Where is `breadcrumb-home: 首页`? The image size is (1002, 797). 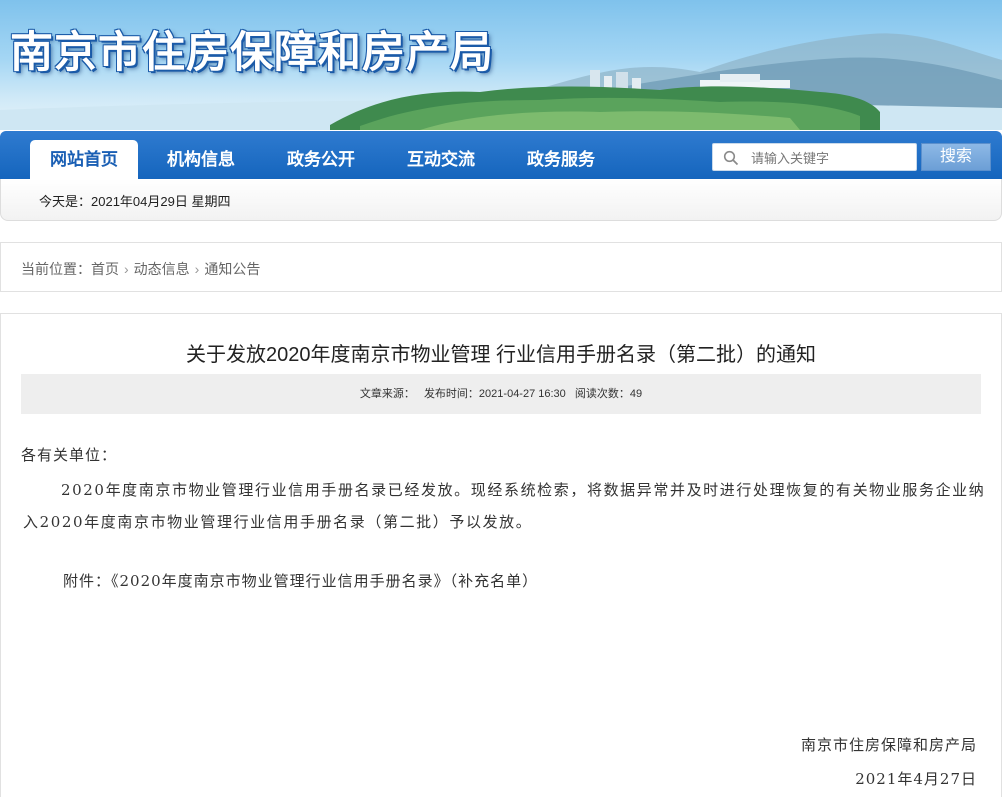 breadcrumb-home: 首页 is located at coordinates (105, 269).